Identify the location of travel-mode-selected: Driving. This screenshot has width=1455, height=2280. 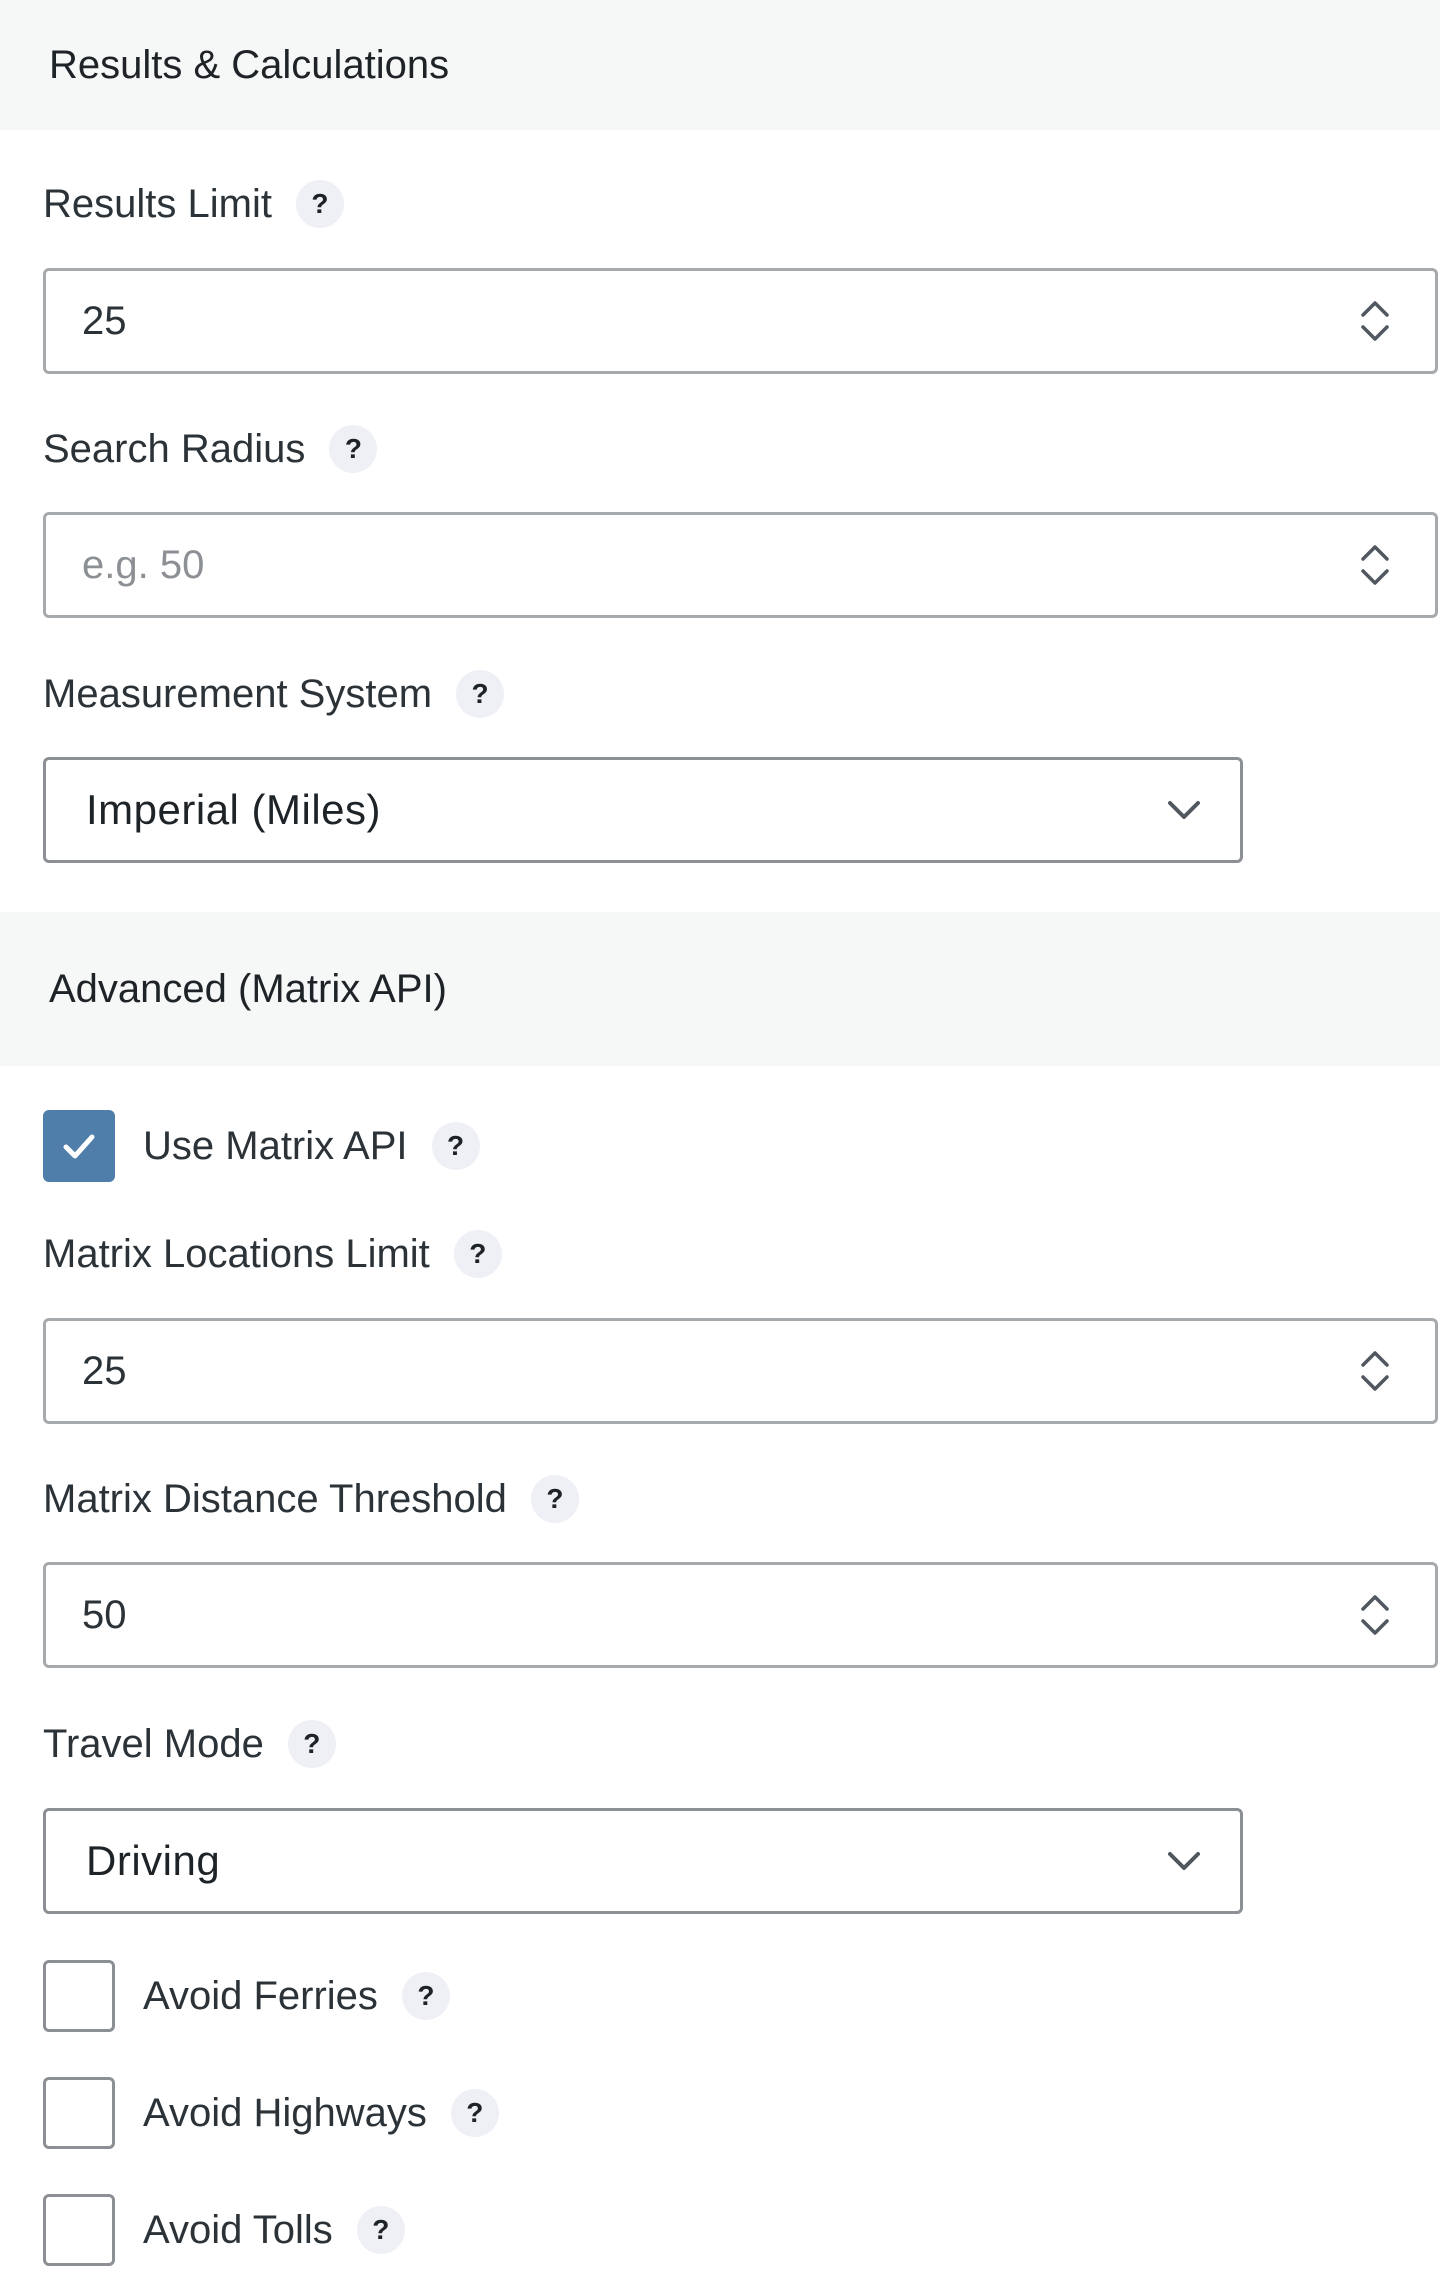
(153, 1860).